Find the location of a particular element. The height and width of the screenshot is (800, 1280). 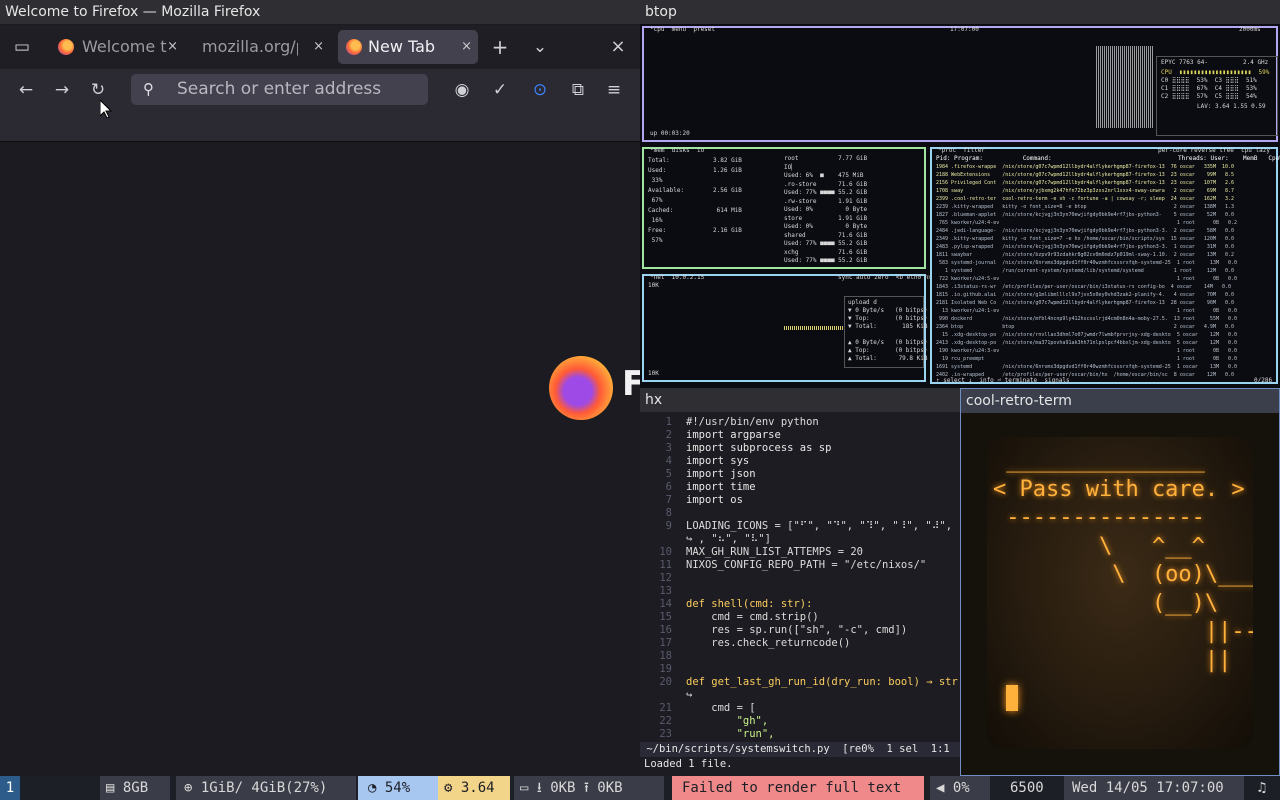

net-line: ▼ 0 Byte/s (0 bitps) is located at coordinates (888, 310).